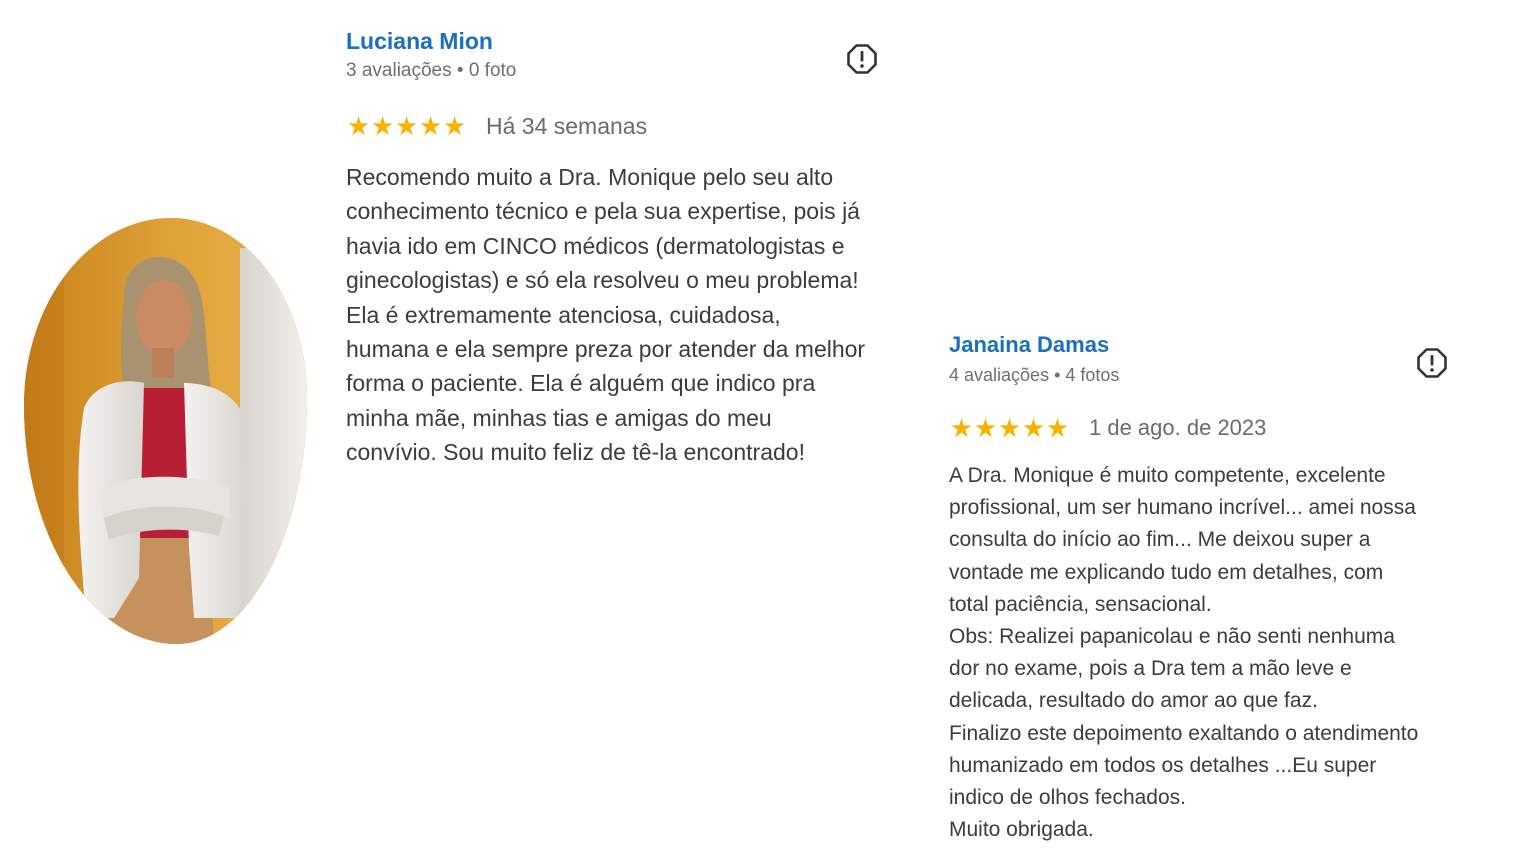 The width and height of the screenshot is (1536, 864). I want to click on rating-row: ★ ★ ★ ★ ★ Há 34 semanas, so click(626, 126).